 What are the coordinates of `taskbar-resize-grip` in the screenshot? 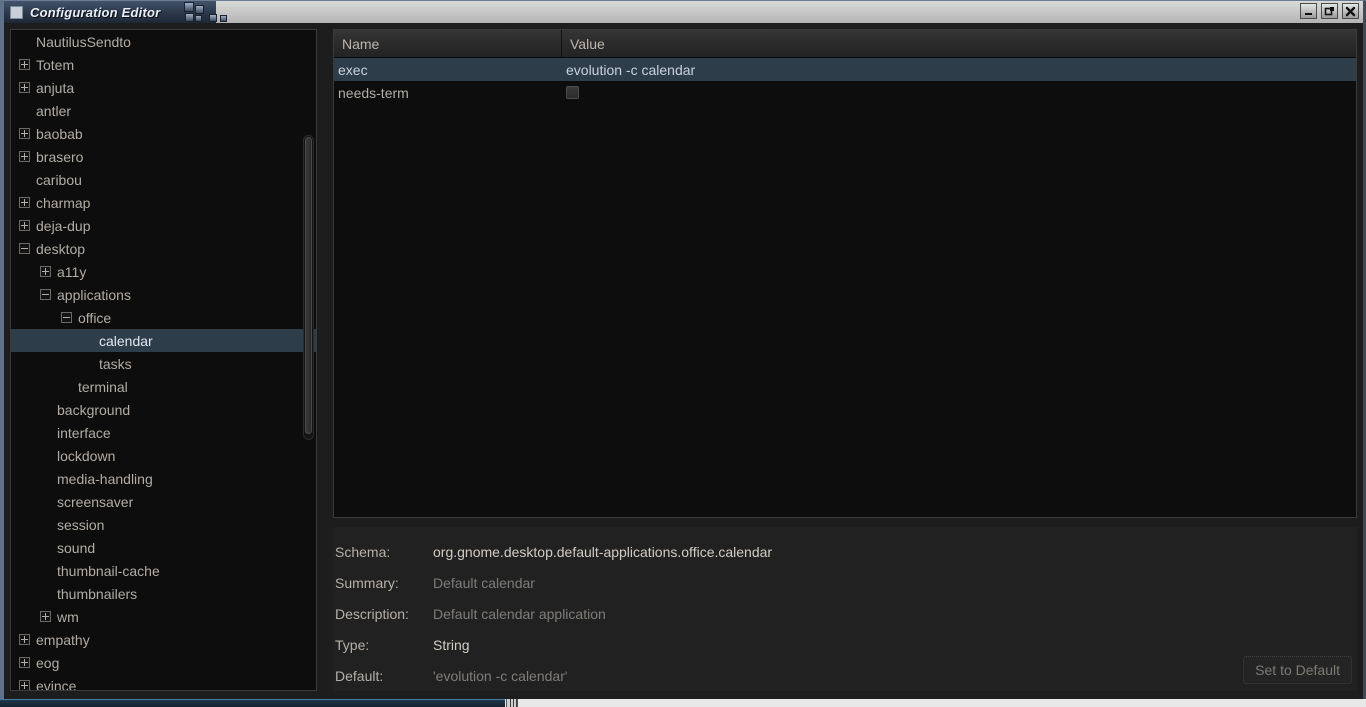 It's located at (512, 703).